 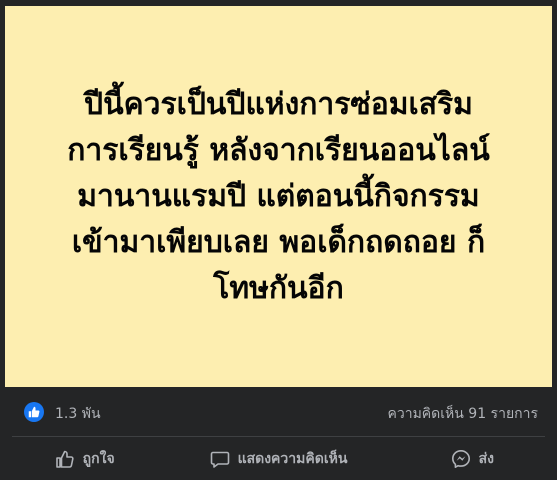 I want to click on like-reaction-icon, so click(x=34, y=412).